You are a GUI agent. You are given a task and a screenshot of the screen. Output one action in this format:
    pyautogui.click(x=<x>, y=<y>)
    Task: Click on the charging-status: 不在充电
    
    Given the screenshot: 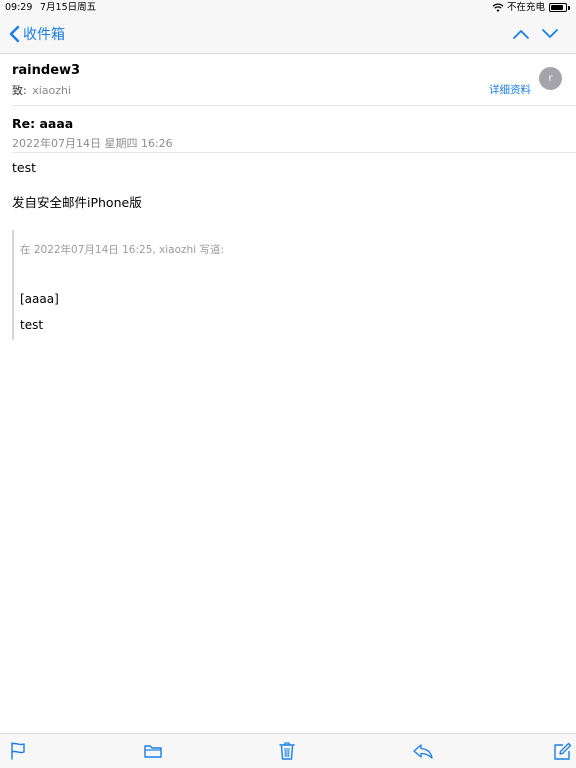 What is the action you would take?
    pyautogui.click(x=525, y=7)
    